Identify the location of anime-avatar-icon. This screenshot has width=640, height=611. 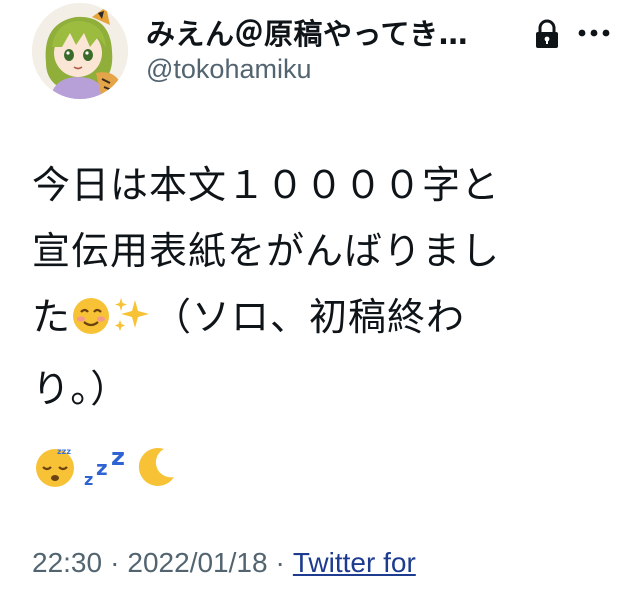
(80, 51).